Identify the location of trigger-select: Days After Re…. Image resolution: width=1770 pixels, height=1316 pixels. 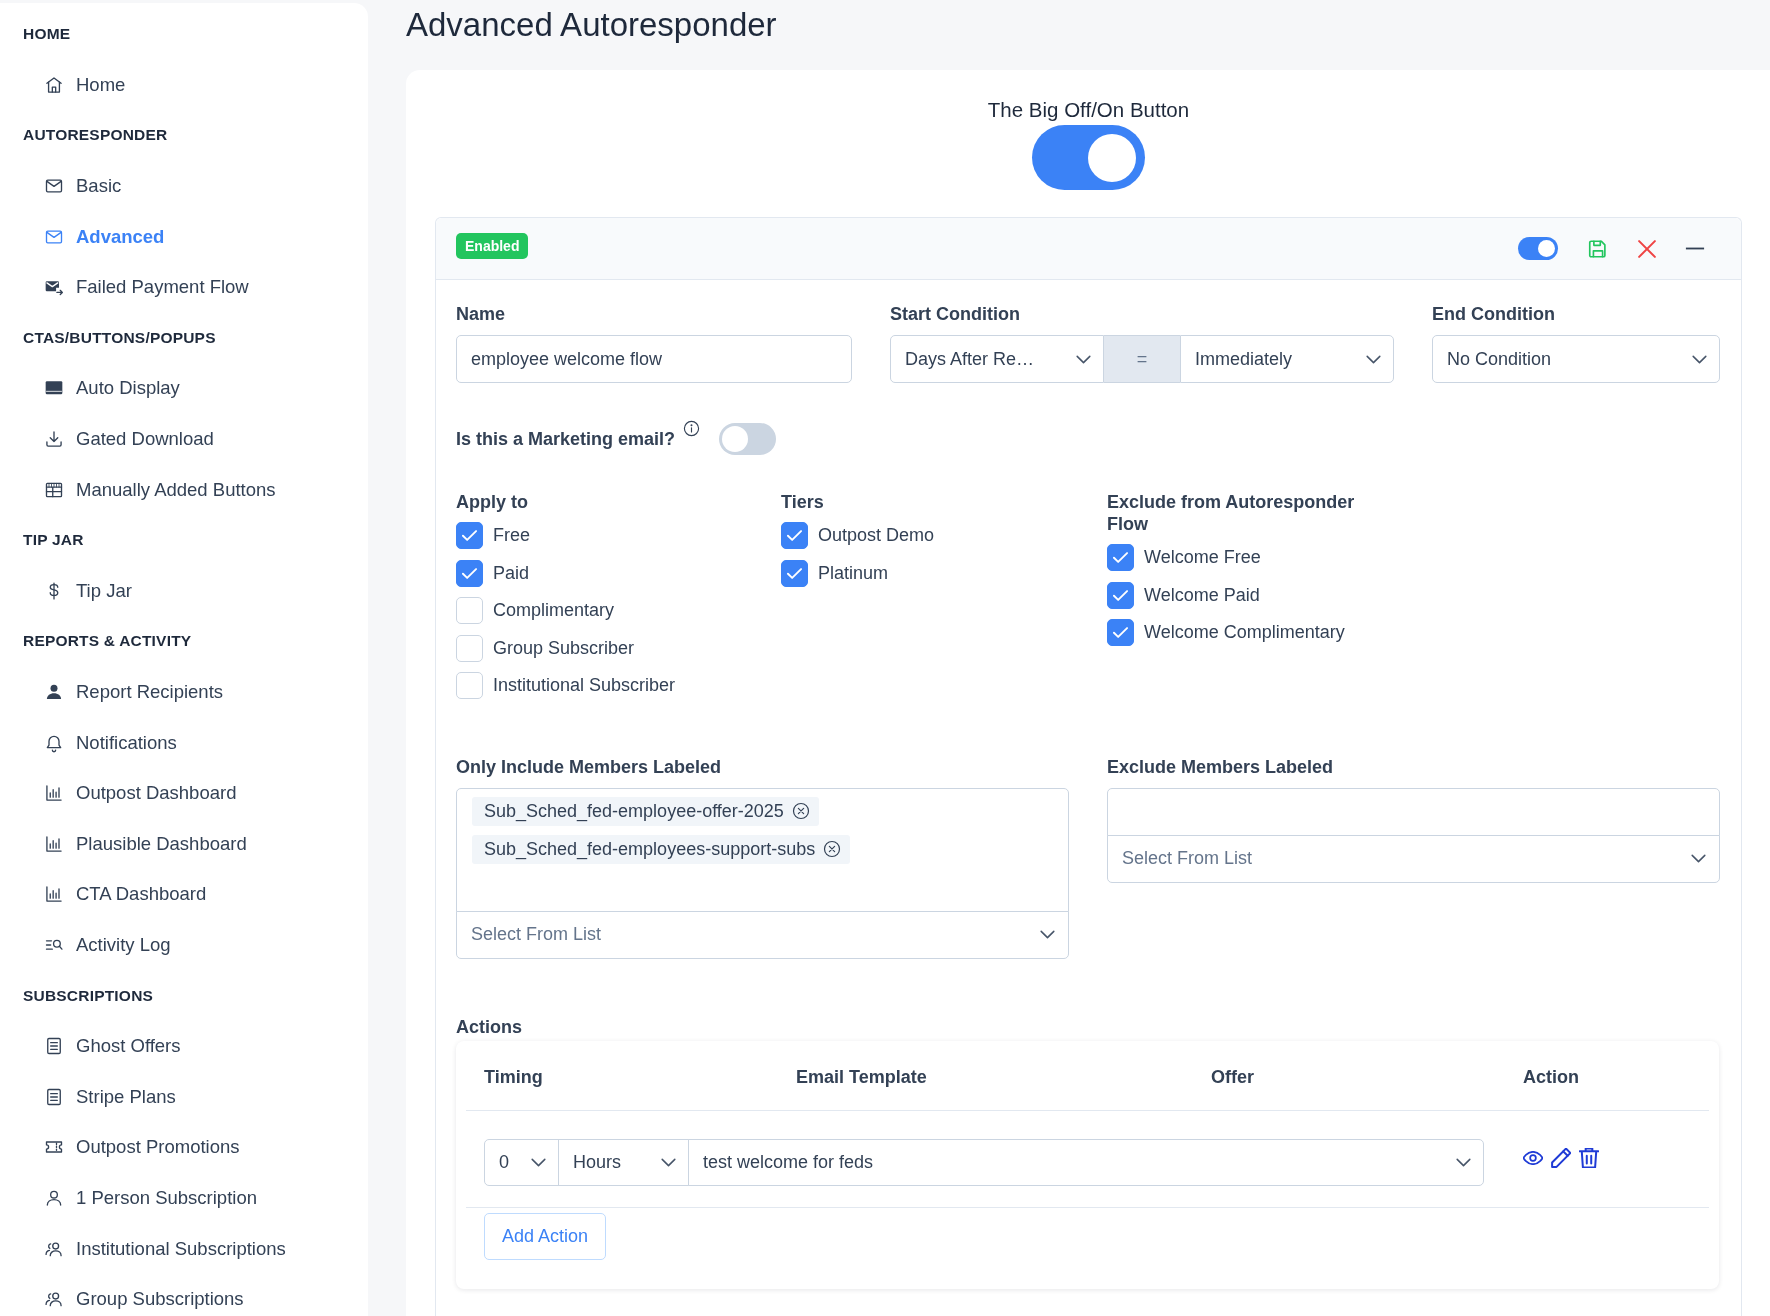
(997, 359).